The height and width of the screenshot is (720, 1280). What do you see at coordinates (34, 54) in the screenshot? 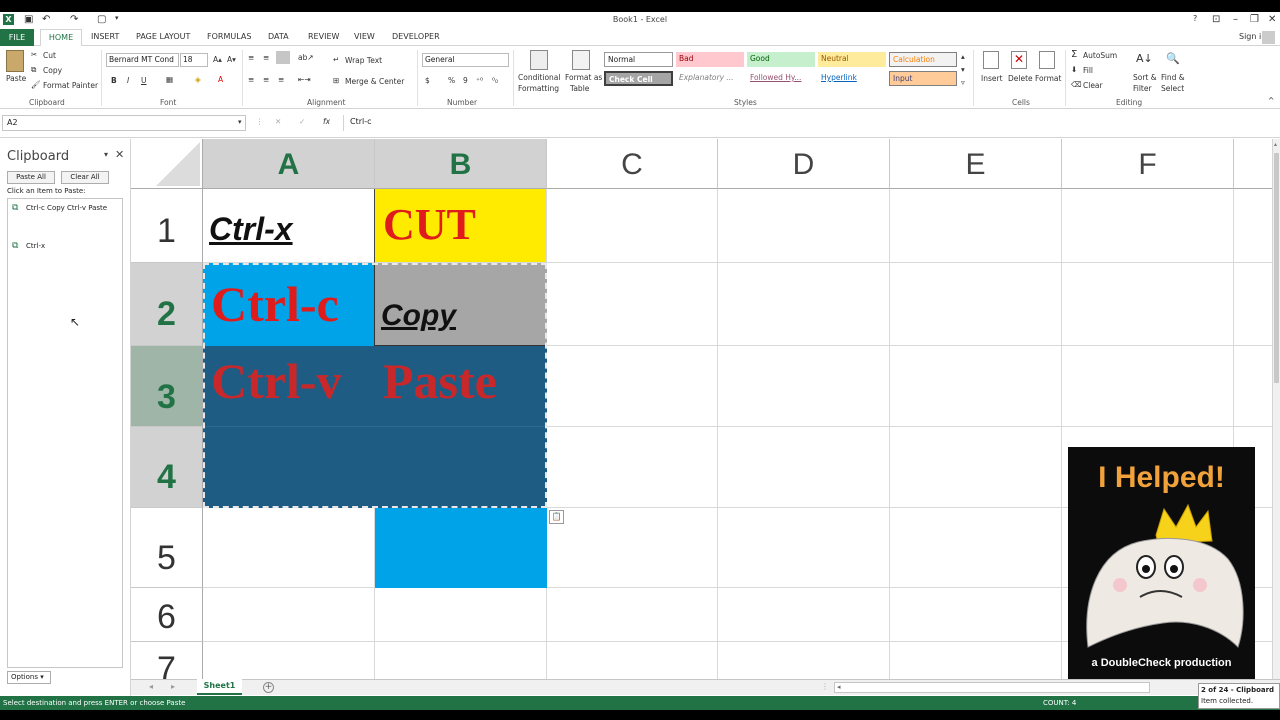
I see `scissors-icon: ✂` at bounding box center [34, 54].